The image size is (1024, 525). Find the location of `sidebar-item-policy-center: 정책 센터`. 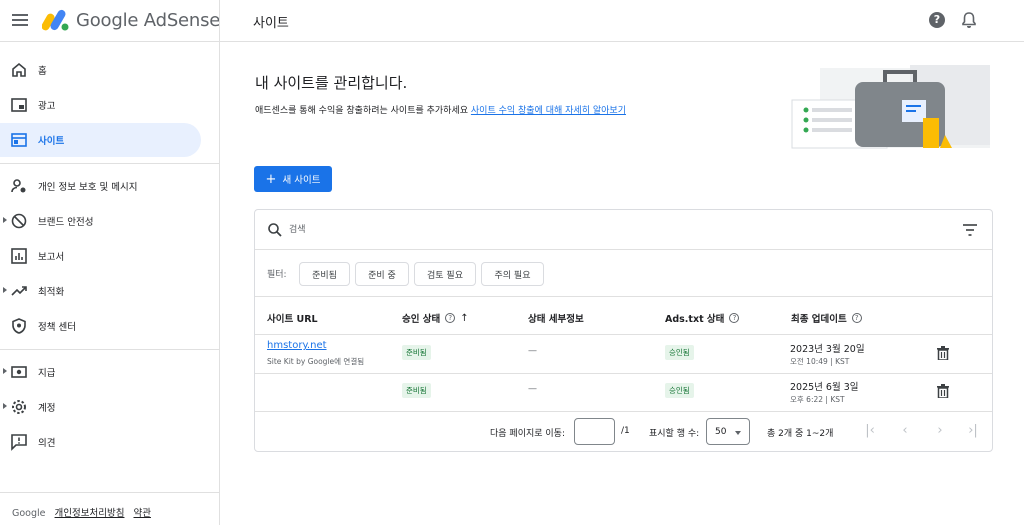

sidebar-item-policy-center: 정책 센터 is located at coordinates (100, 326).